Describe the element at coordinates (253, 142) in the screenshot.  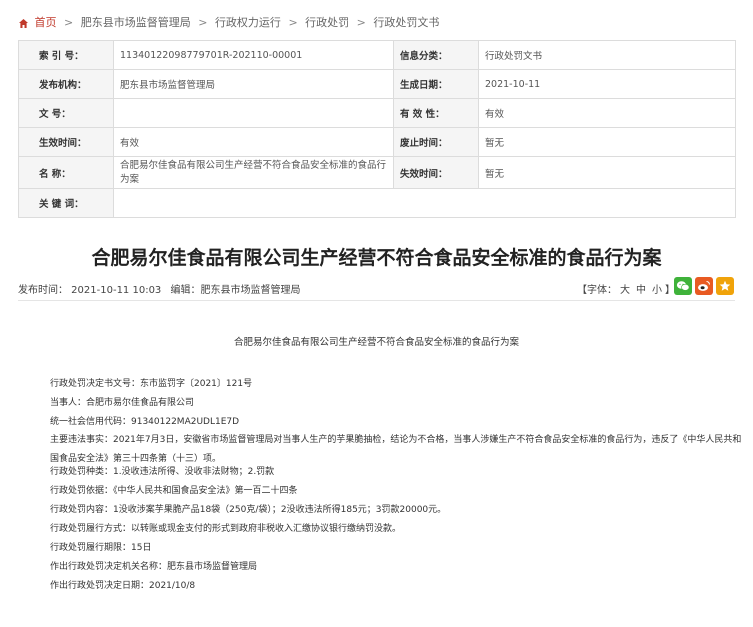
I see `effective-value: 有效` at that location.